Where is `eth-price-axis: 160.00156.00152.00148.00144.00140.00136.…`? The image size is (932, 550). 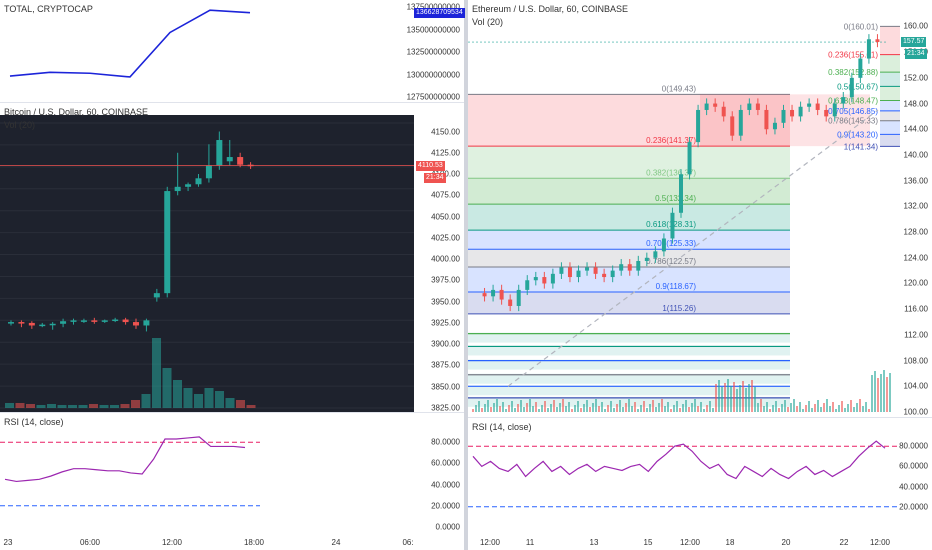 eth-price-axis: 160.00156.00152.00148.00144.00140.00136.… is located at coordinates (916, 208).